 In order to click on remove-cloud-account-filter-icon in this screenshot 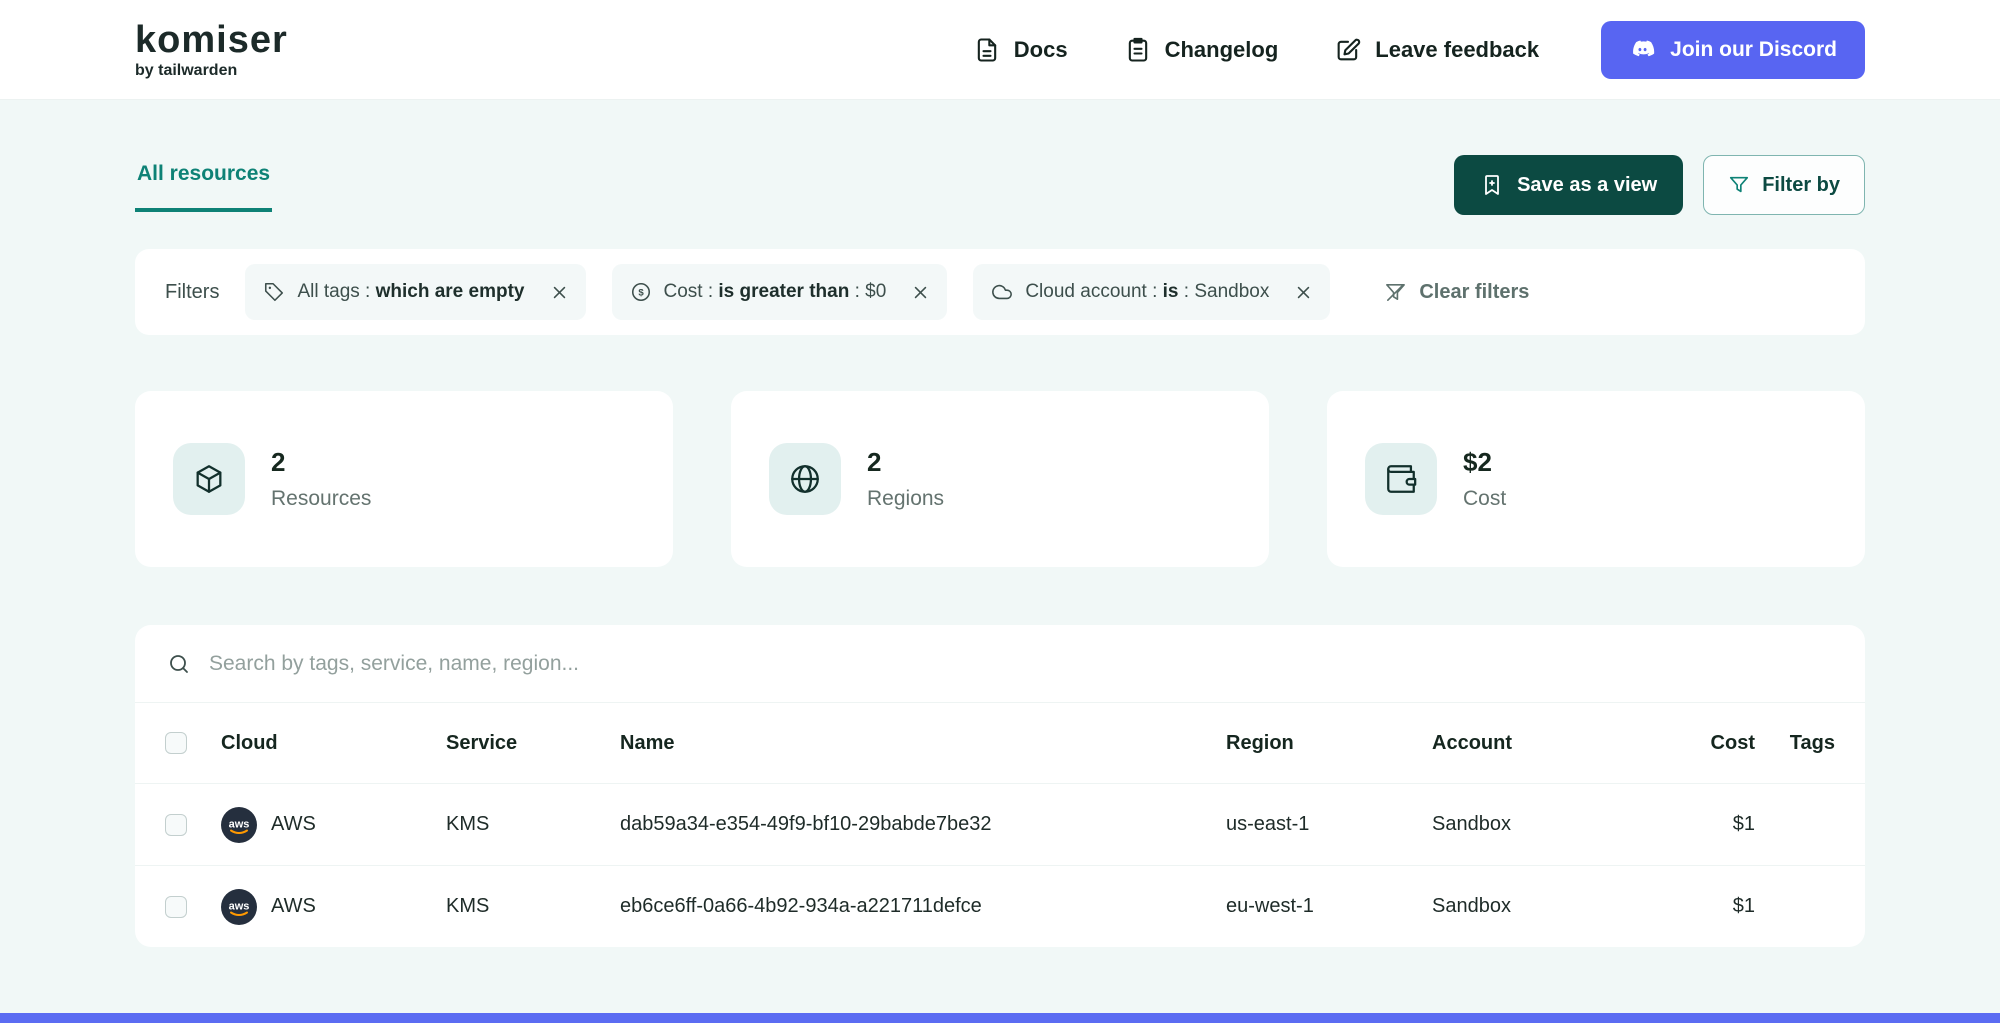, I will do `click(1303, 292)`.